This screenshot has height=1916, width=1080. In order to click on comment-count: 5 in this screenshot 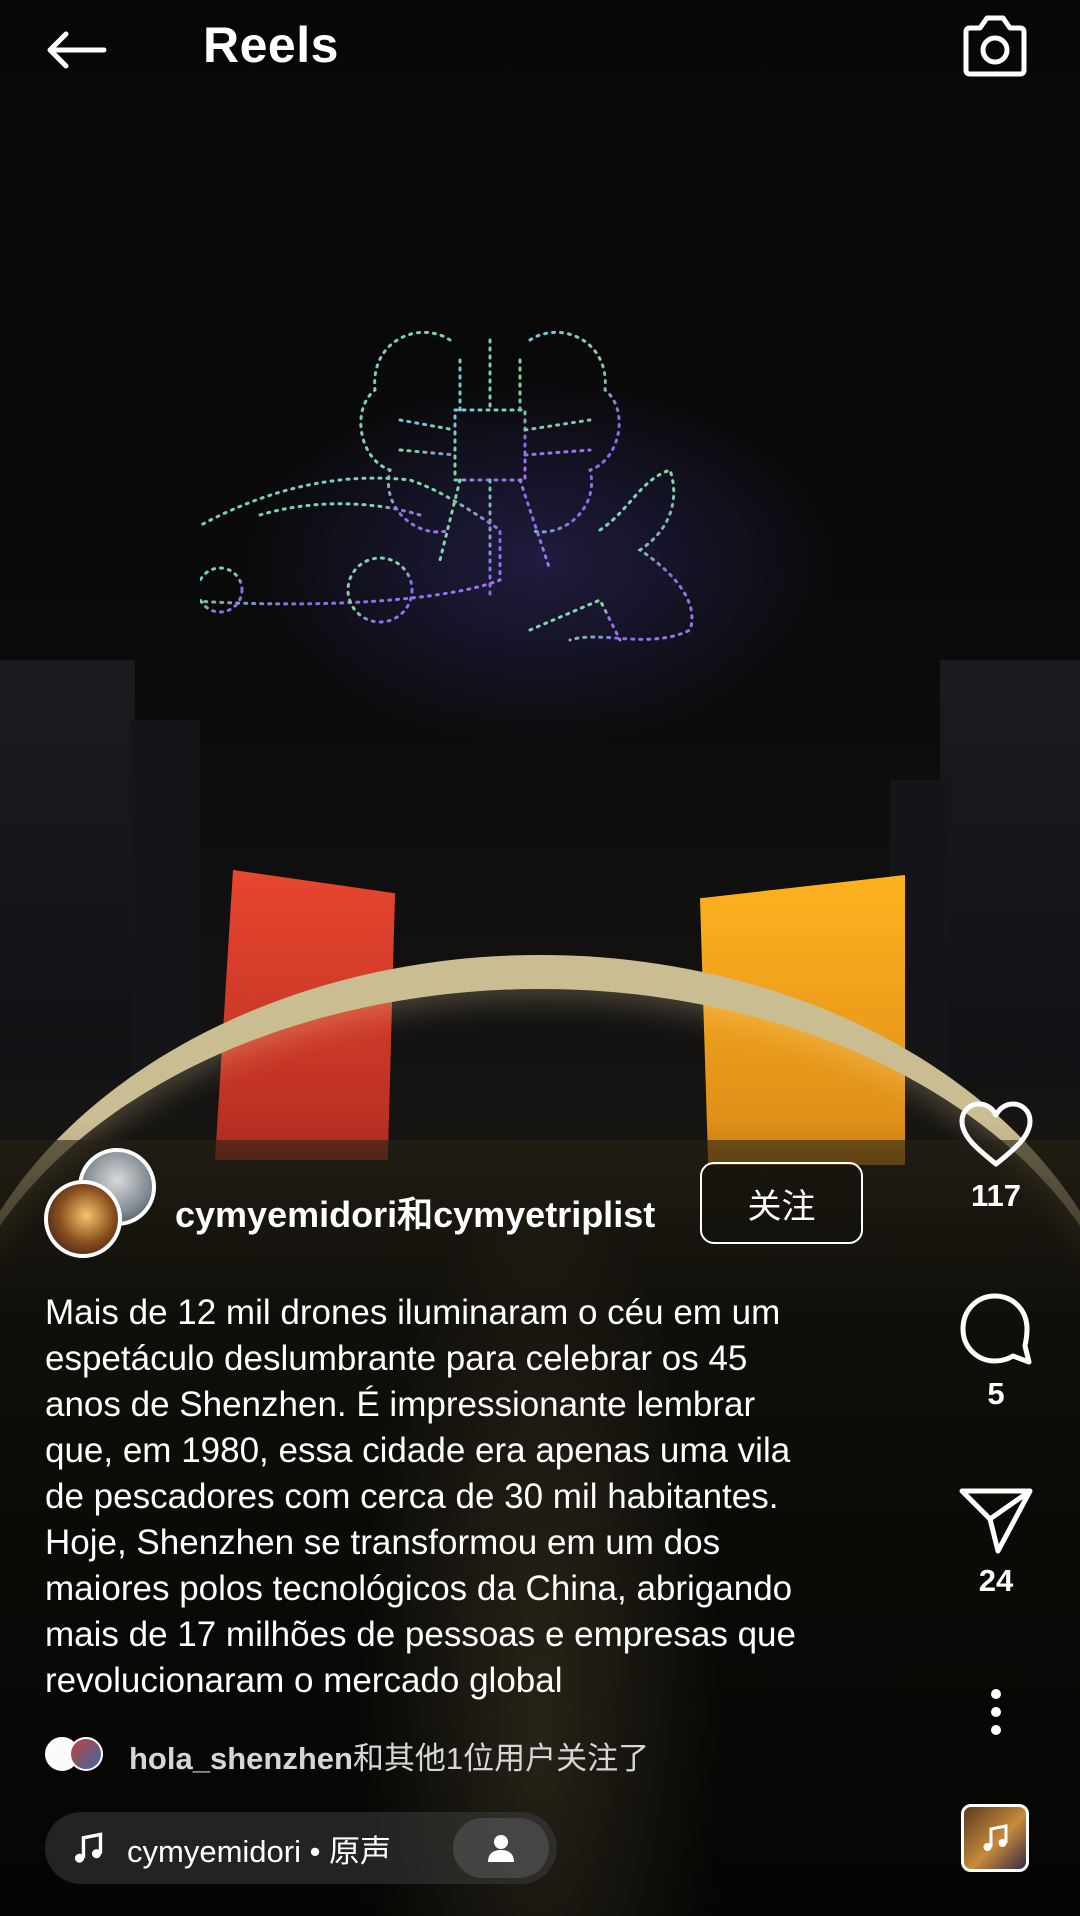, I will do `click(996, 1393)`.